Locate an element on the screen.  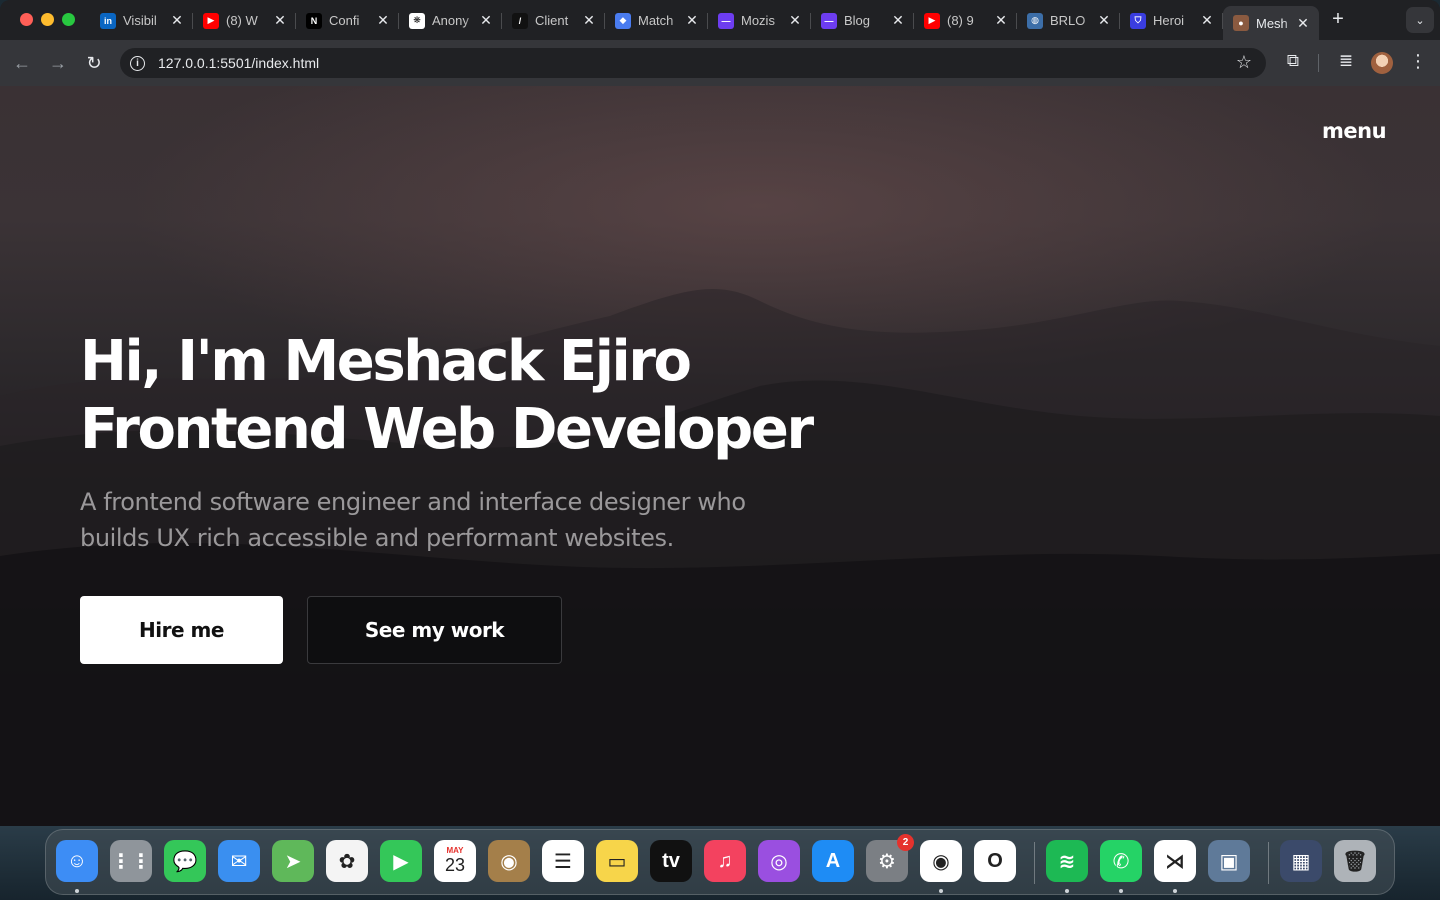
facetime-icon: ▶ is located at coordinates (401, 861).